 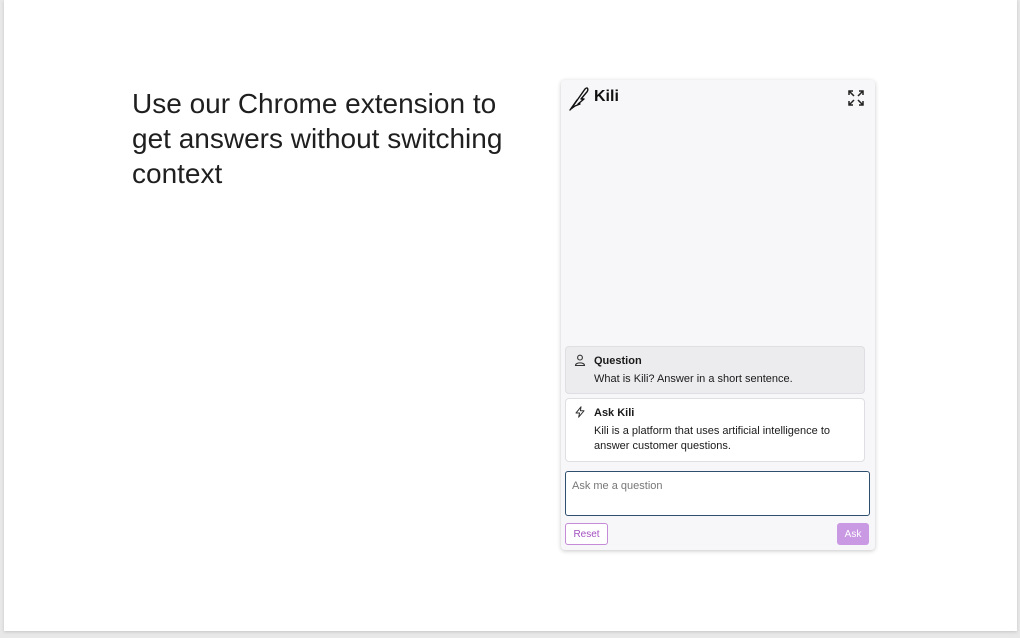 What do you see at coordinates (579, 99) in the screenshot?
I see `feather-icon` at bounding box center [579, 99].